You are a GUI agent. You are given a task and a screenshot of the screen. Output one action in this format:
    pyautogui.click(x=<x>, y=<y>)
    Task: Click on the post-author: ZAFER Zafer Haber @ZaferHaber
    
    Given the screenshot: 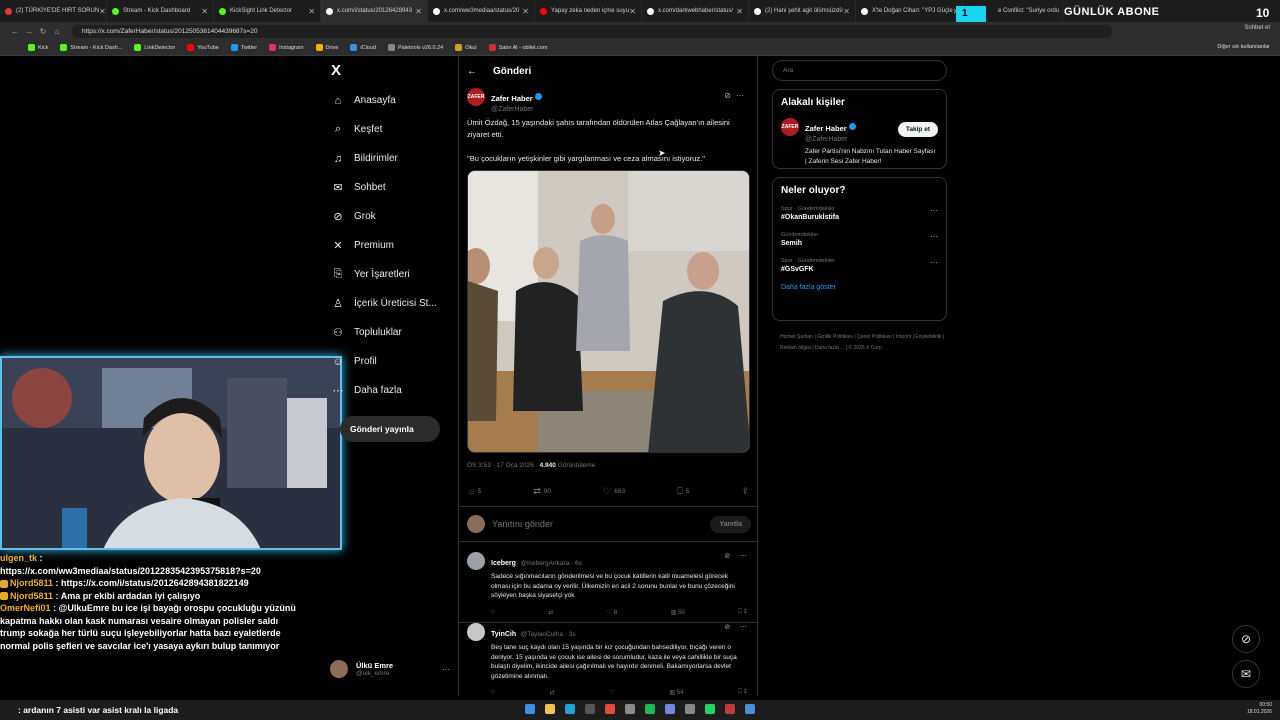 What is the action you would take?
    pyautogui.click(x=504, y=100)
    